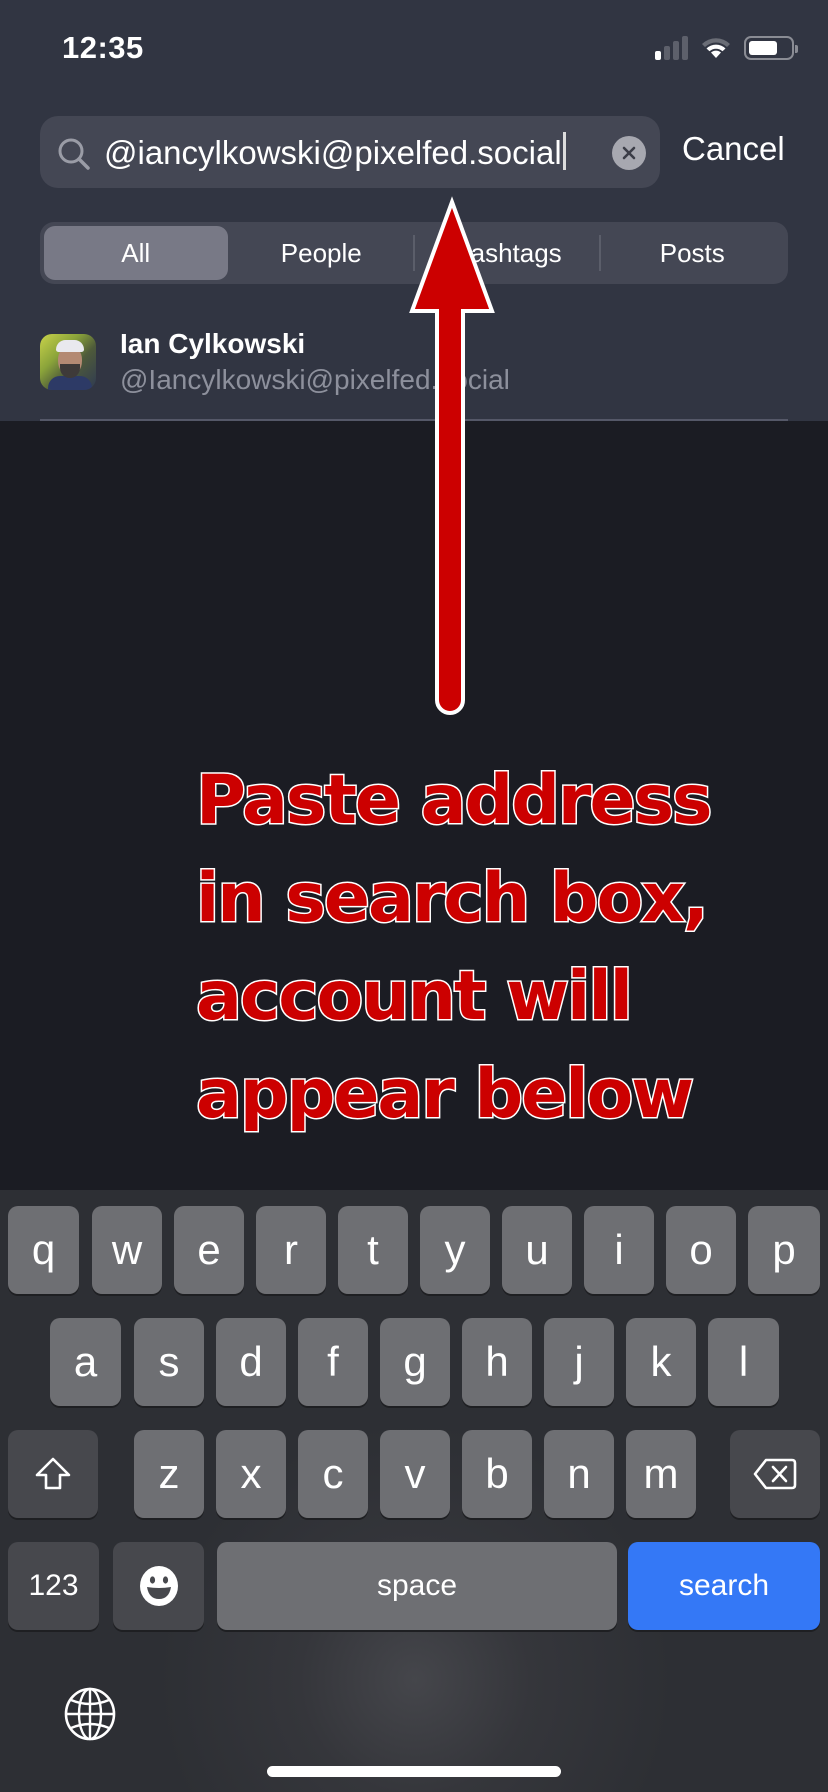  I want to click on key-e: e, so click(209, 1250).